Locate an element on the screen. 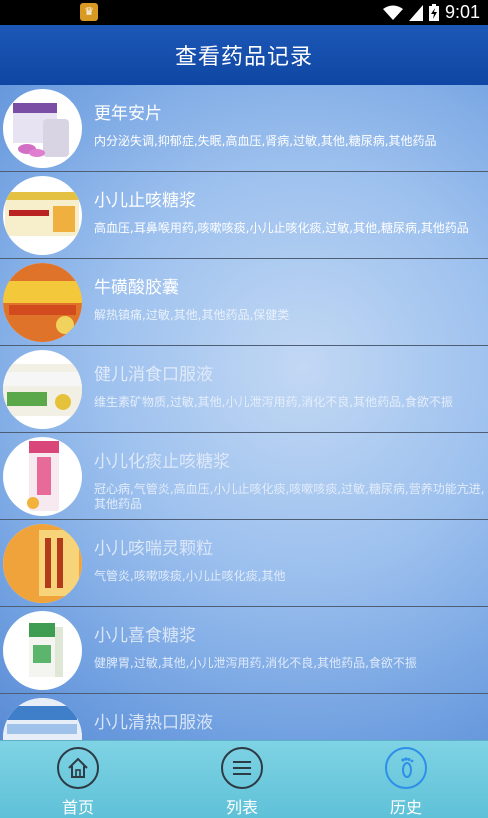 This screenshot has height=818, width=488. medicine-name: 小儿化痰止咳糖浆 is located at coordinates (162, 462).